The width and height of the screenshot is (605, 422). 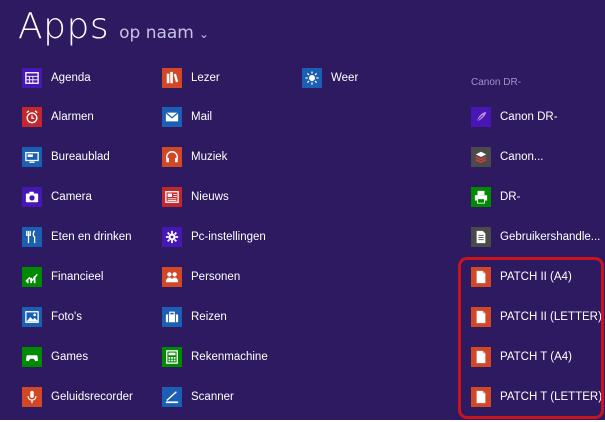 I want to click on app-tile-alarmen: Alarmen, so click(x=58, y=117).